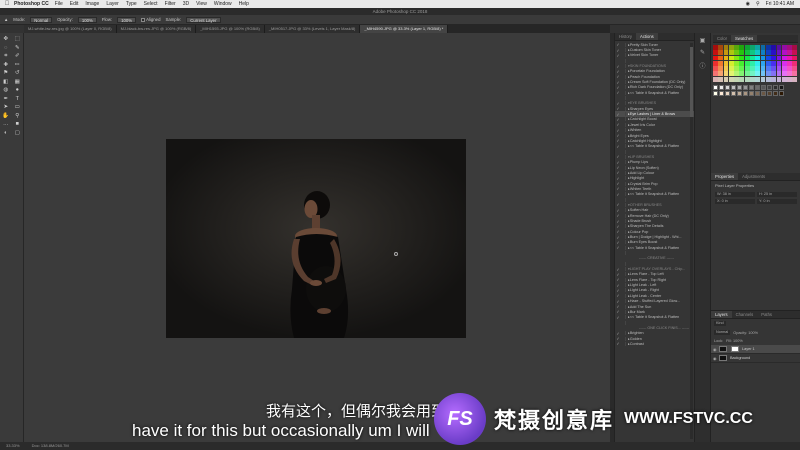  Describe the element at coordinates (156, 29) in the screenshot. I see `document-tab: MJ-black-bw-res.JPG @ 100% (RGB/8)` at that location.